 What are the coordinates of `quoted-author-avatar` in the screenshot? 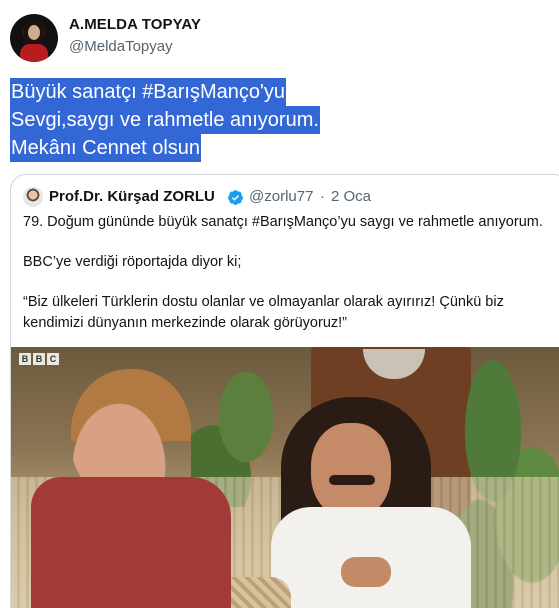 It's located at (33, 197).